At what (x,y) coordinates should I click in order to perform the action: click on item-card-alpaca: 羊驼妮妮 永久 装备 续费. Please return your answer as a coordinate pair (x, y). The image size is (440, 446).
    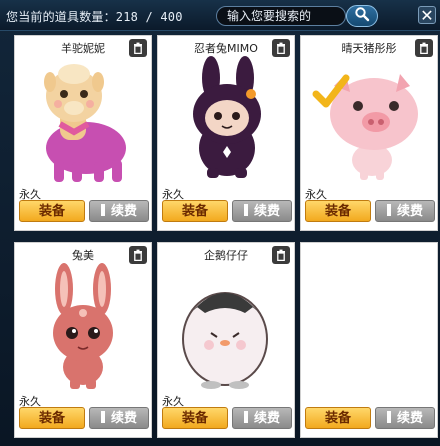
    Looking at the image, I should click on (83, 133).